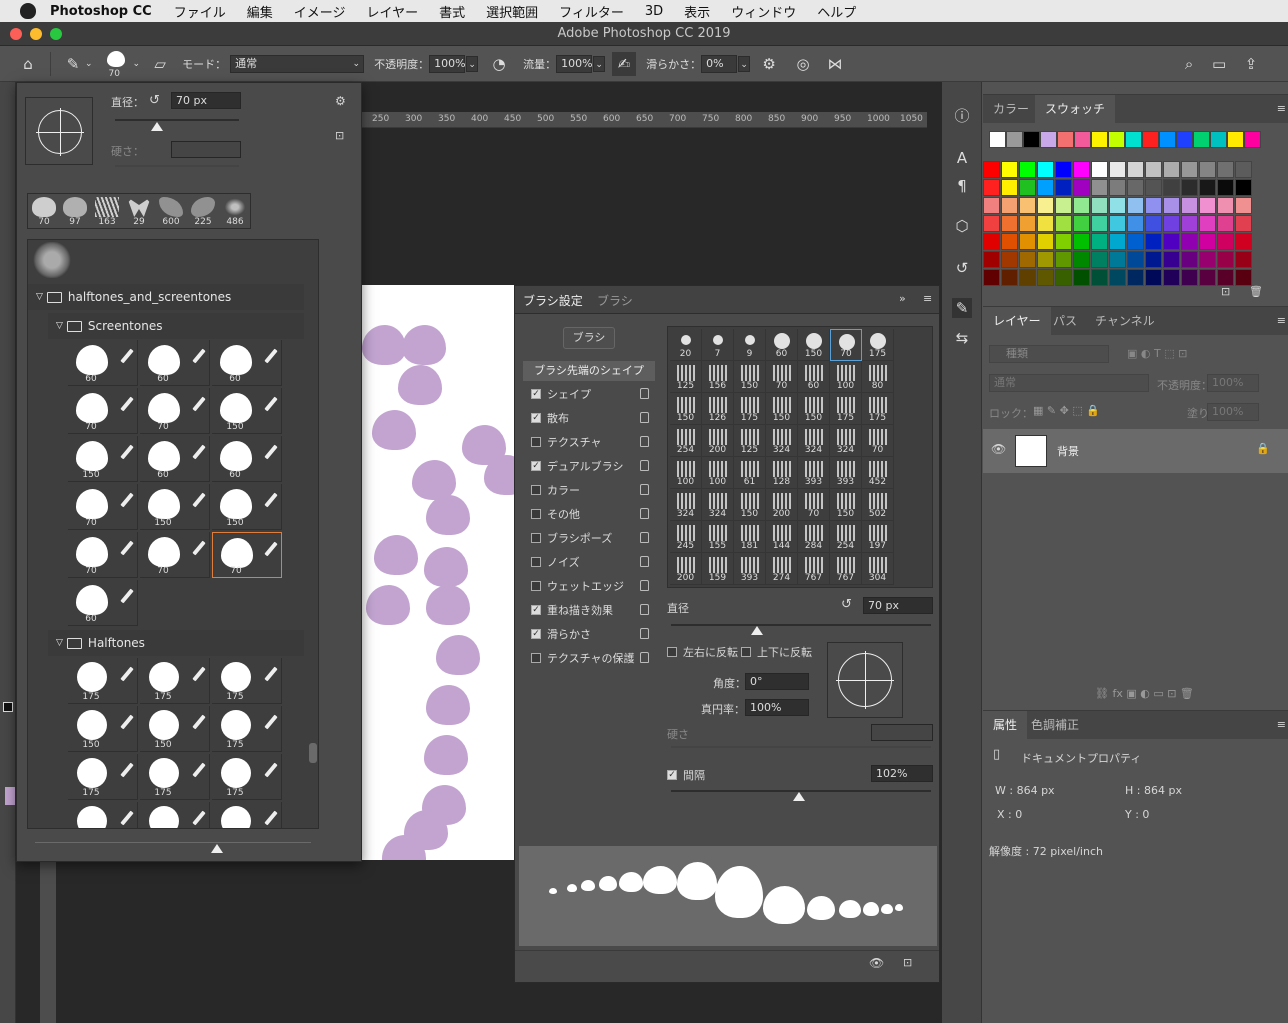  I want to click on character-icon: A, so click(962, 158).